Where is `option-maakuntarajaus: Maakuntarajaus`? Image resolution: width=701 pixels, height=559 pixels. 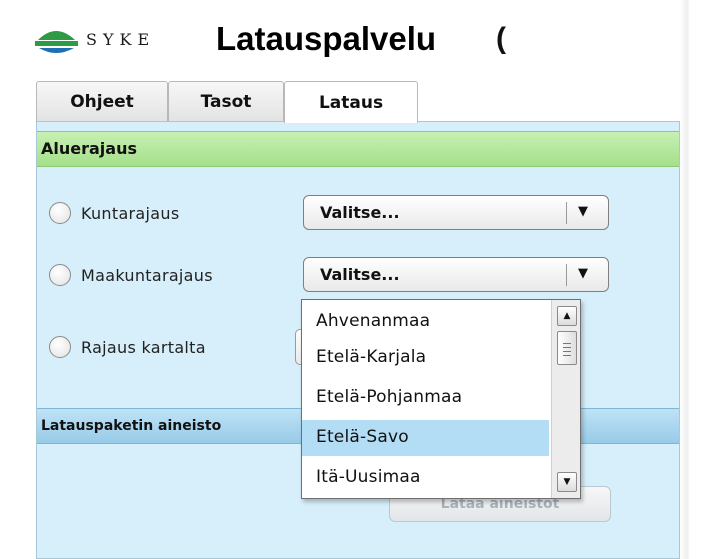
option-maakuntarajaus: Maakuntarajaus is located at coordinates (131, 275).